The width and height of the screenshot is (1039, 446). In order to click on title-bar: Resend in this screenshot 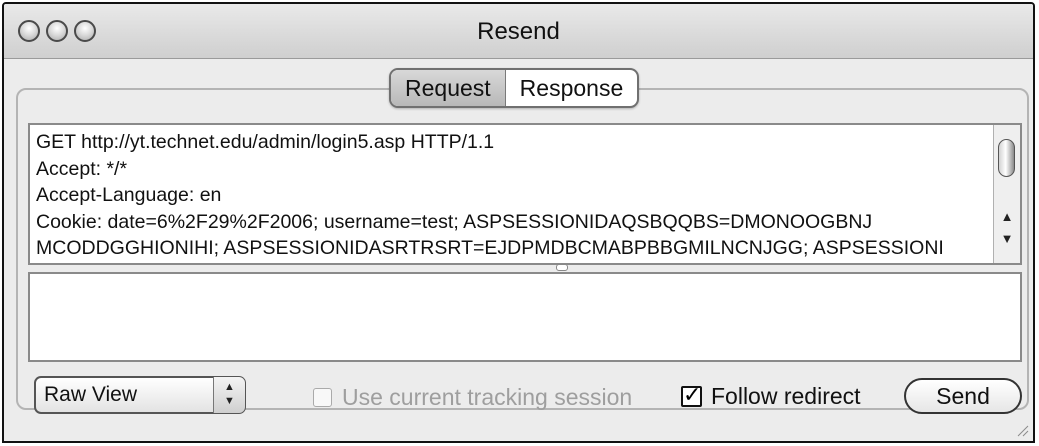, I will do `click(518, 31)`.